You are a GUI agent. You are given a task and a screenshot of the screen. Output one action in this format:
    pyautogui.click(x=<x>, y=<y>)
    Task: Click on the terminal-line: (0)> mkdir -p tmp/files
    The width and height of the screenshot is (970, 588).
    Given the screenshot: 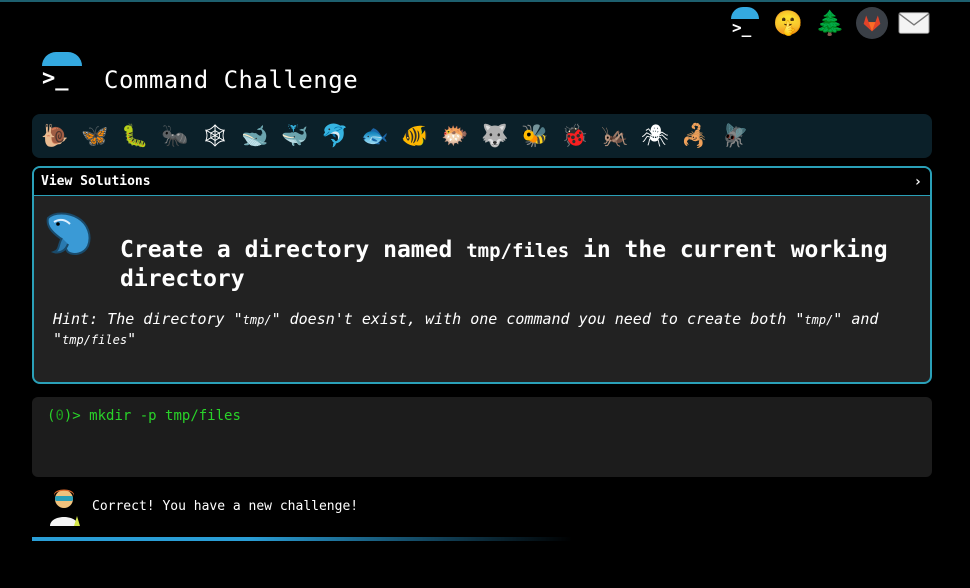 What is the action you would take?
    pyautogui.click(x=144, y=416)
    